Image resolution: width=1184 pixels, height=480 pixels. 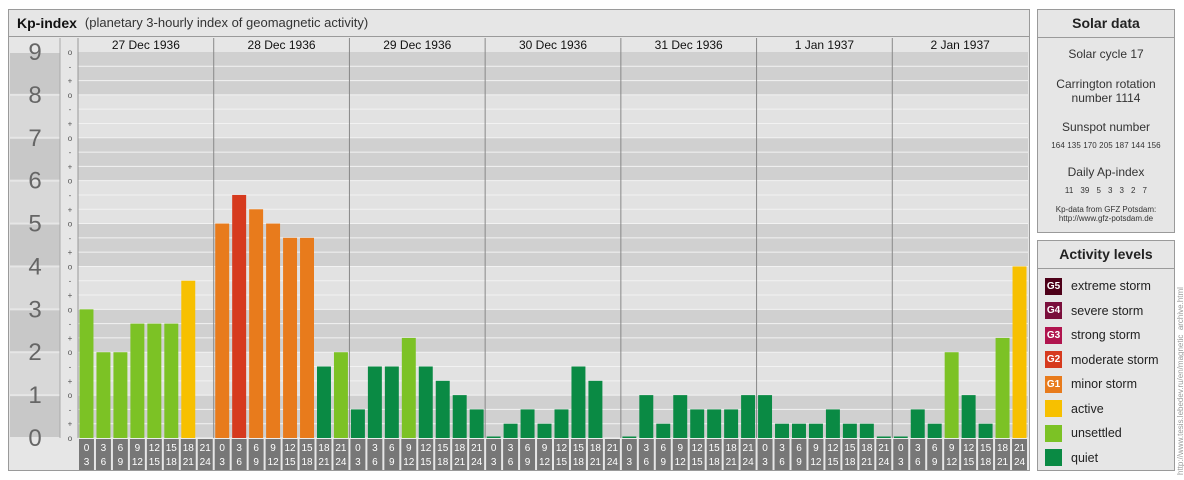 What do you see at coordinates (1106, 84) in the screenshot?
I see `carrington-label: Carrington rotation` at bounding box center [1106, 84].